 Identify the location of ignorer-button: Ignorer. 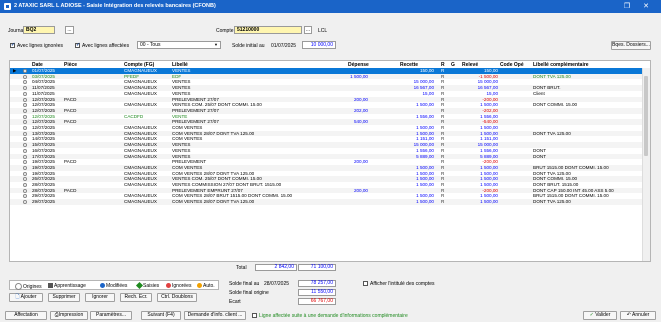
(100, 297).